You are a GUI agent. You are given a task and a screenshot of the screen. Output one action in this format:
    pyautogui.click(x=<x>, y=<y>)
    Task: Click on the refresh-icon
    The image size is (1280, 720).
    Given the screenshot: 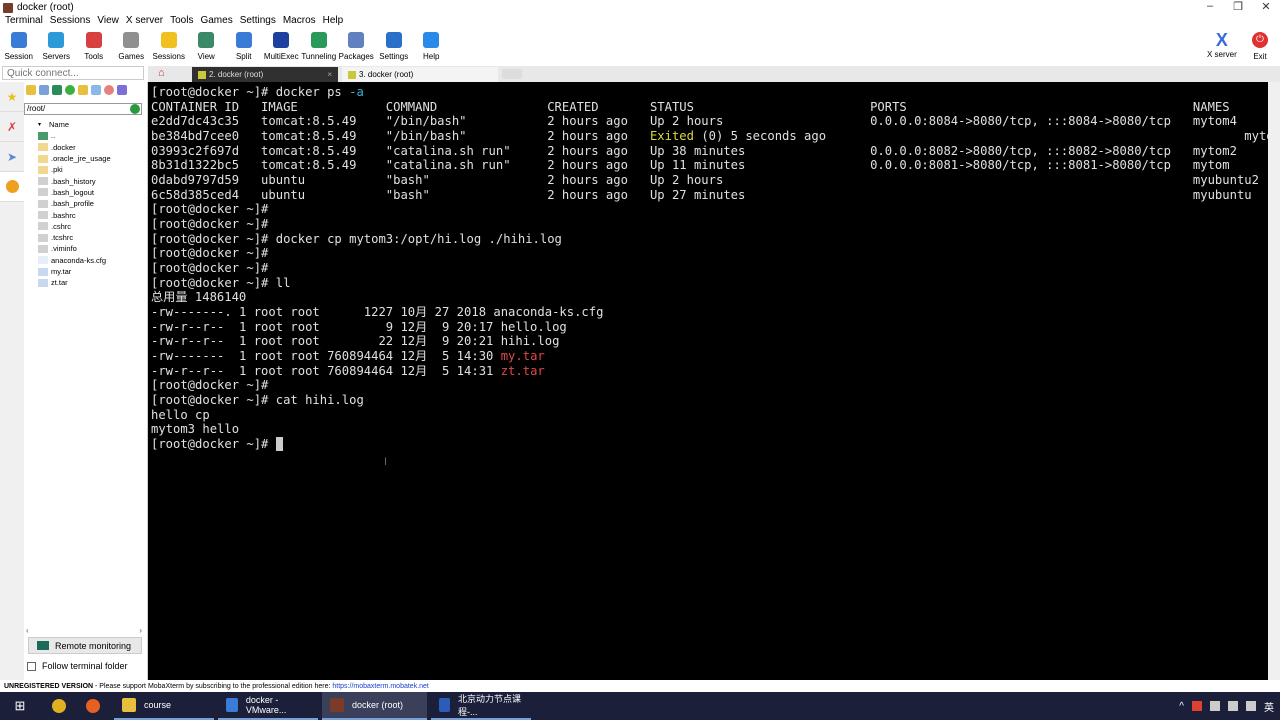 What is the action you would take?
    pyautogui.click(x=70, y=90)
    